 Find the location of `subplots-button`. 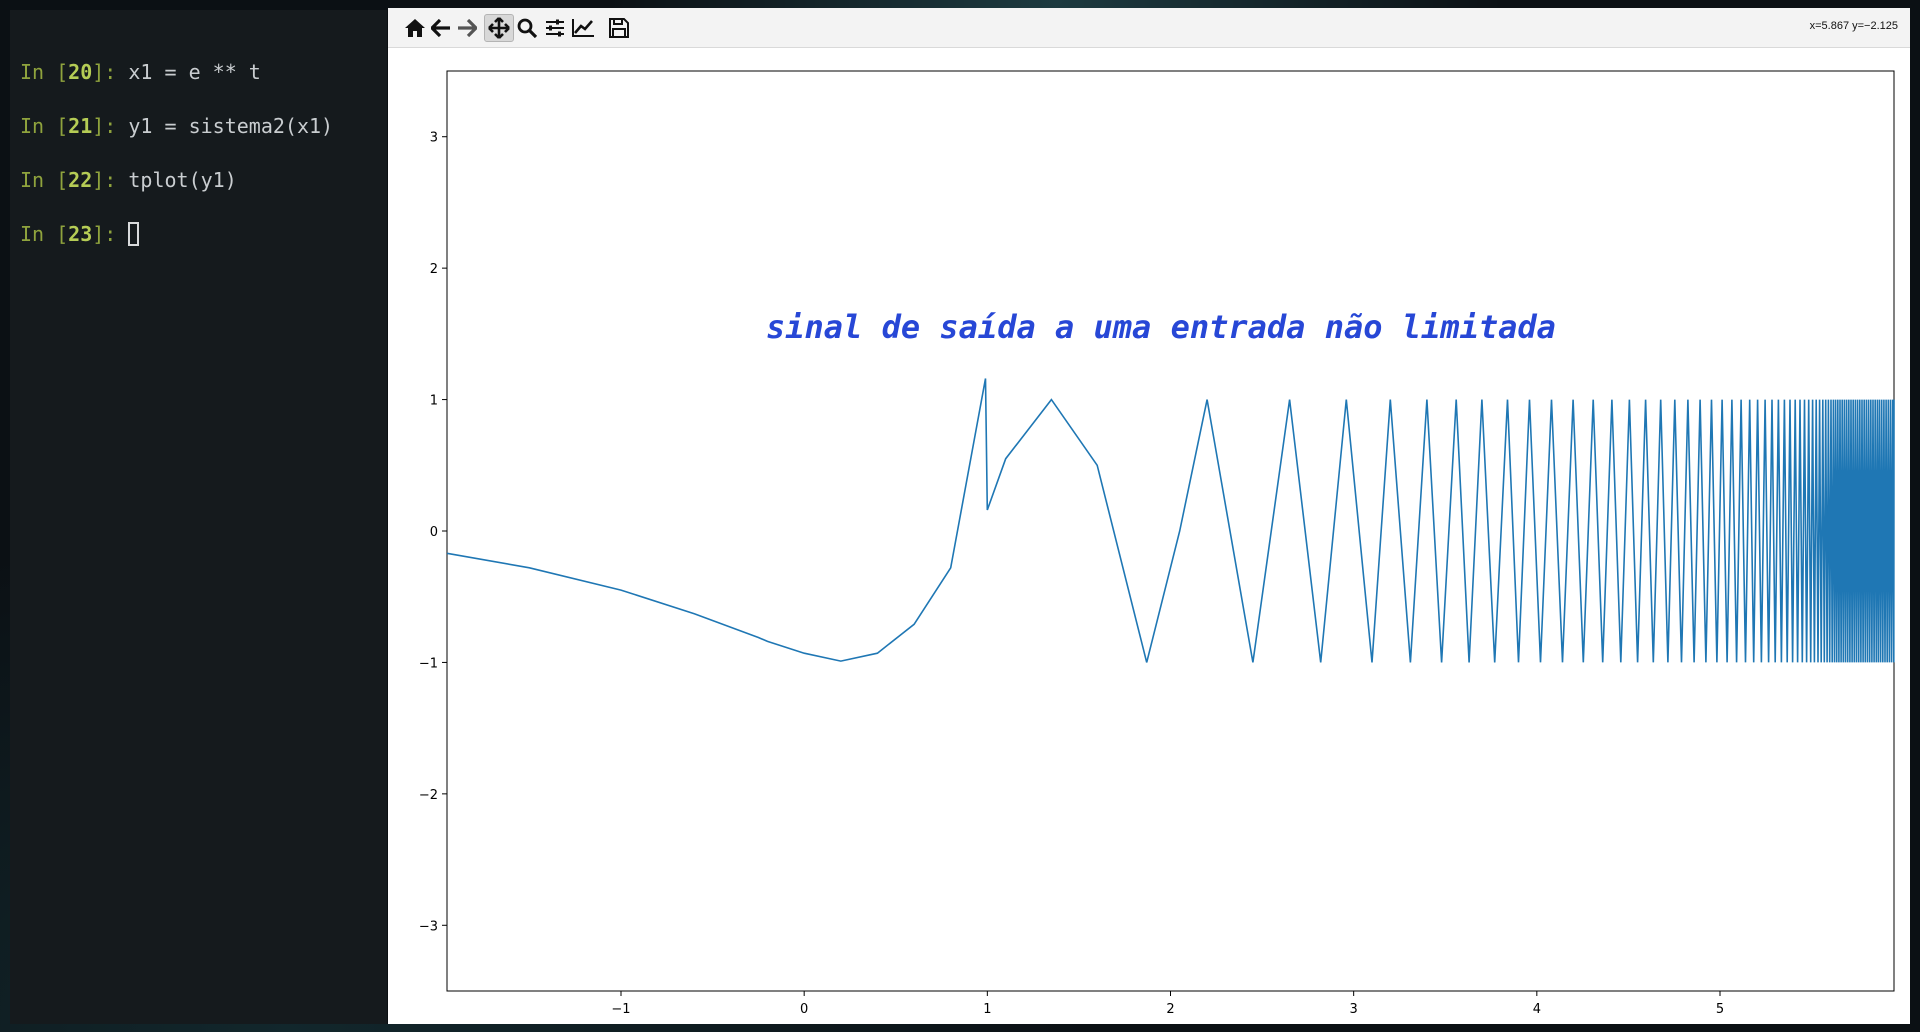

subplots-button is located at coordinates (555, 28).